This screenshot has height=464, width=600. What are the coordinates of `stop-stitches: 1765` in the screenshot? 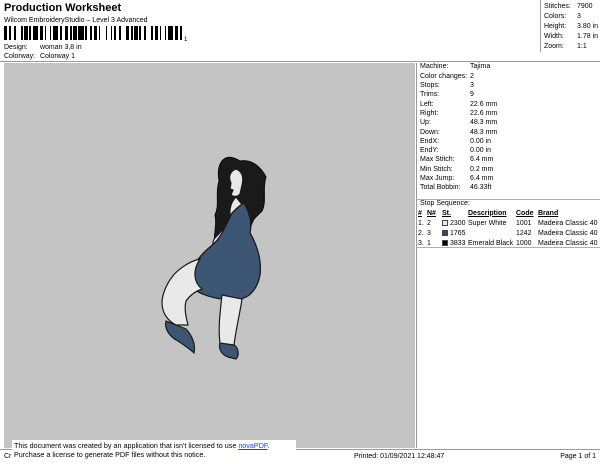 It's located at (454, 234).